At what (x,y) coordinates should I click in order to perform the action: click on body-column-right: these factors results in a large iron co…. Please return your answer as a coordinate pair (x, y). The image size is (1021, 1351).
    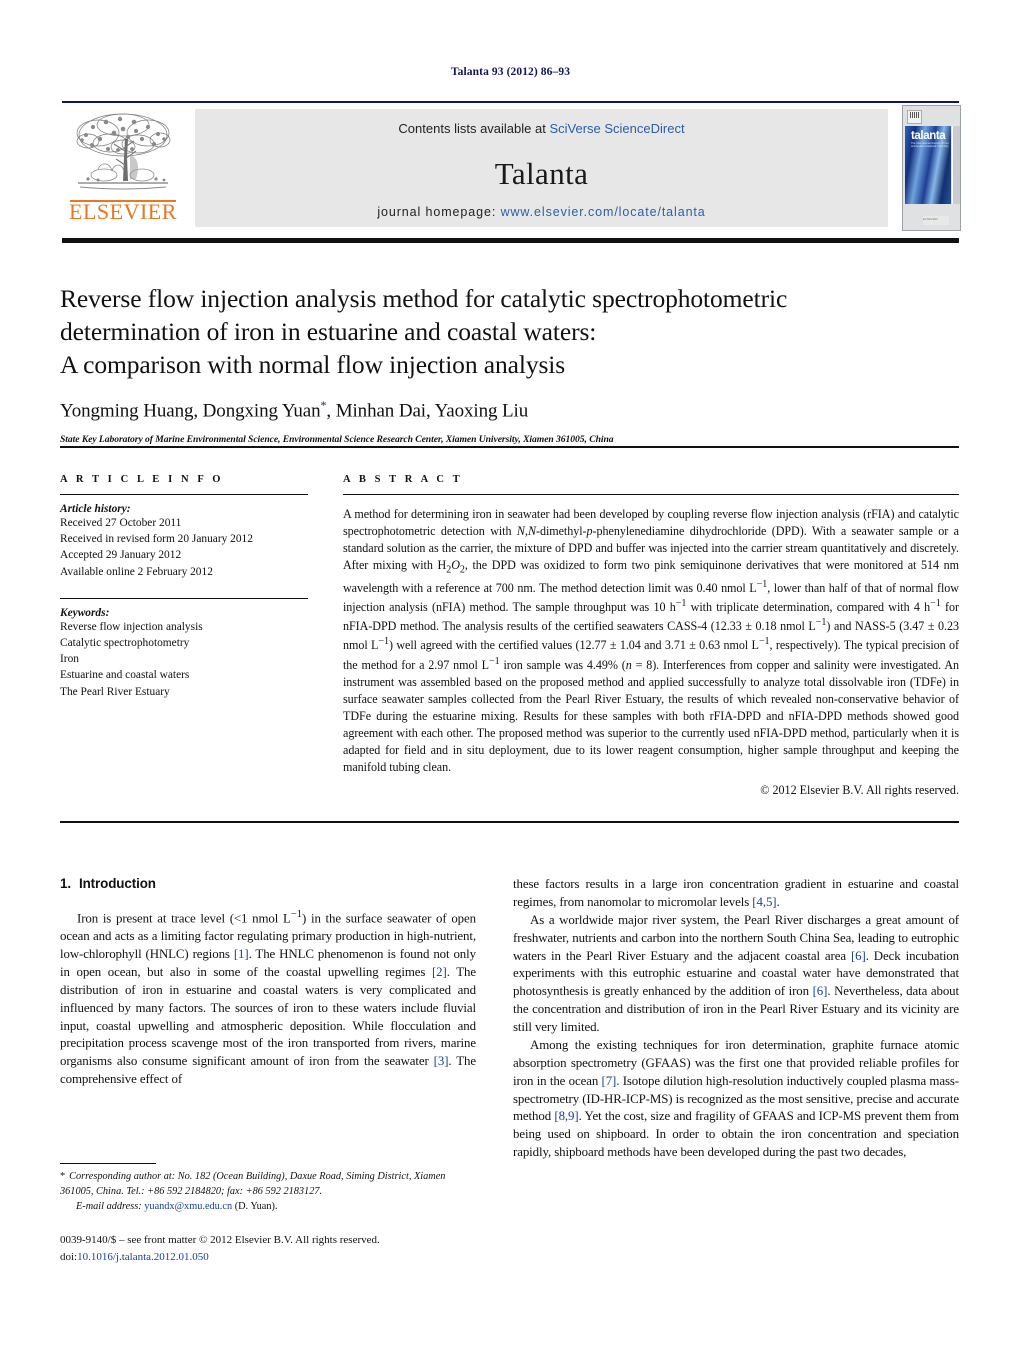
    Looking at the image, I should click on (736, 1019).